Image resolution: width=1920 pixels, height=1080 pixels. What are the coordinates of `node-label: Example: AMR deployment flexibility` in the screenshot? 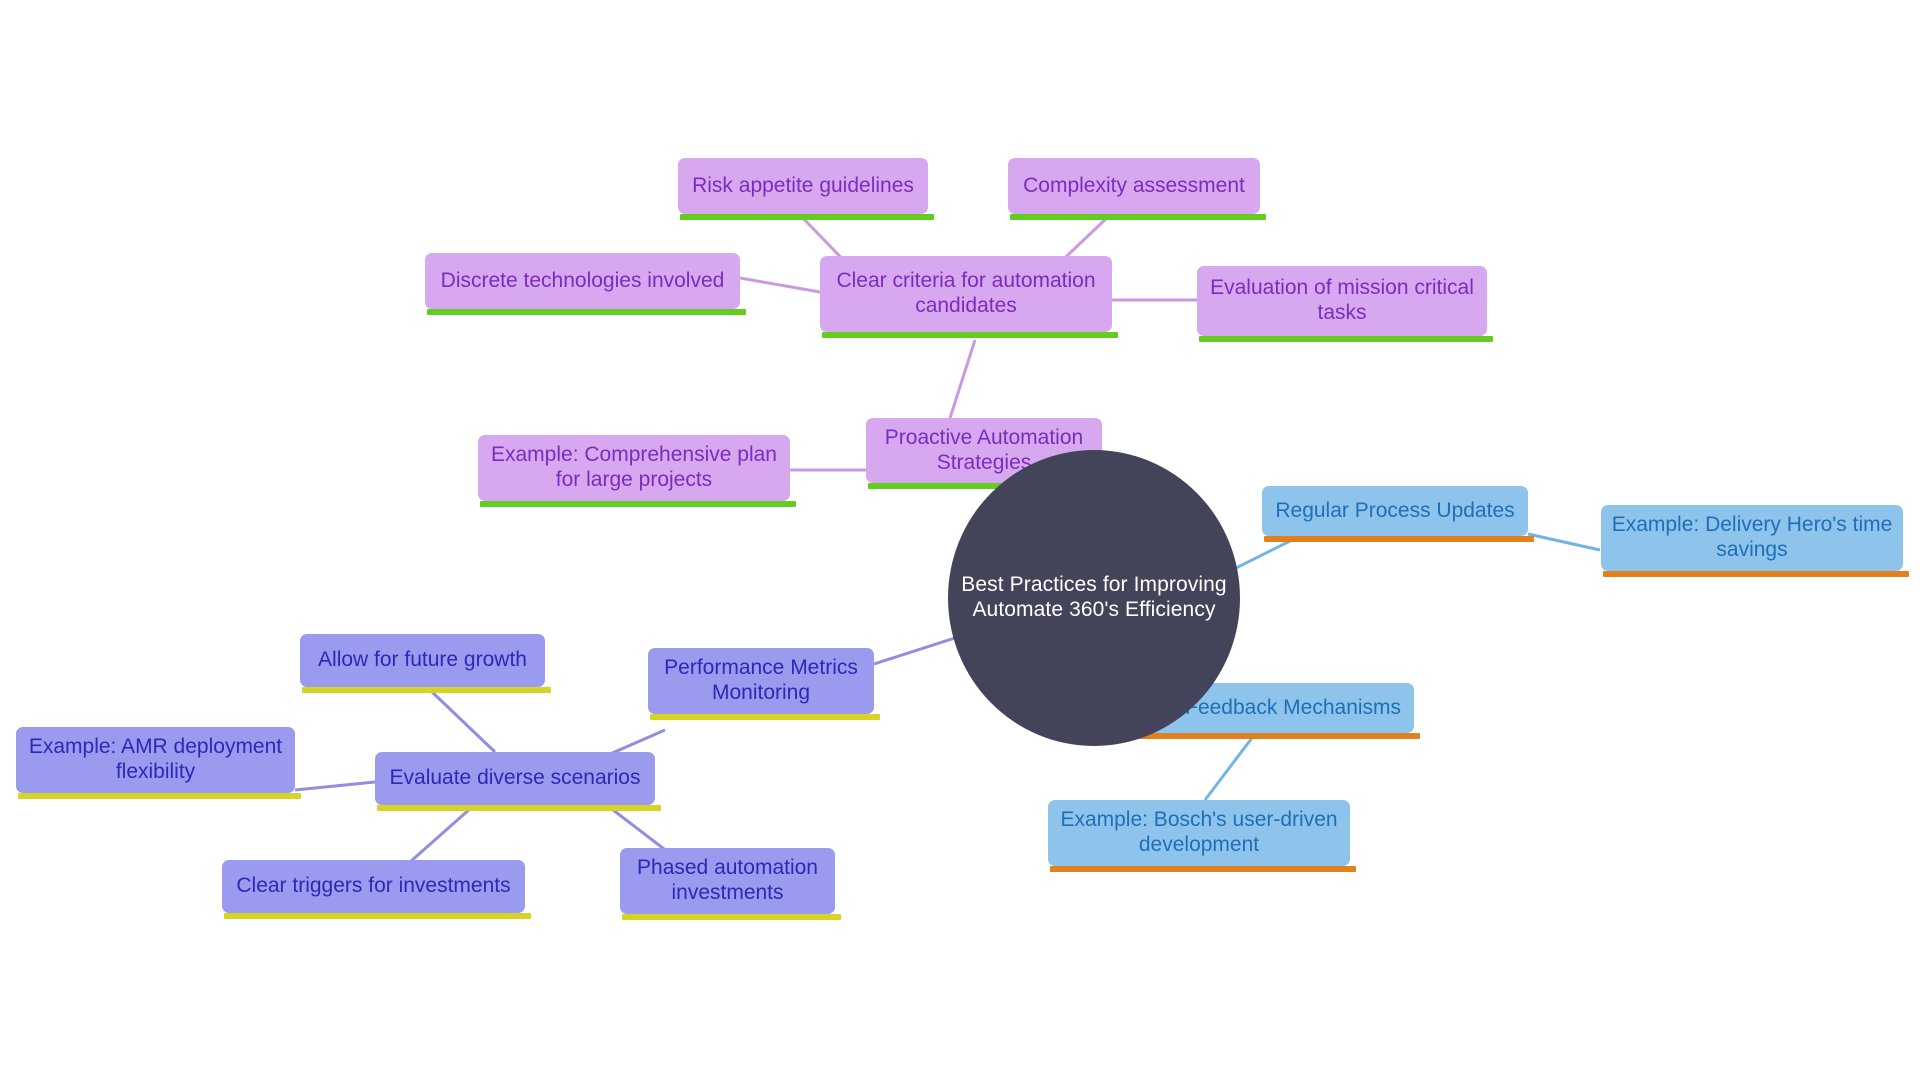 It's located at (155, 759).